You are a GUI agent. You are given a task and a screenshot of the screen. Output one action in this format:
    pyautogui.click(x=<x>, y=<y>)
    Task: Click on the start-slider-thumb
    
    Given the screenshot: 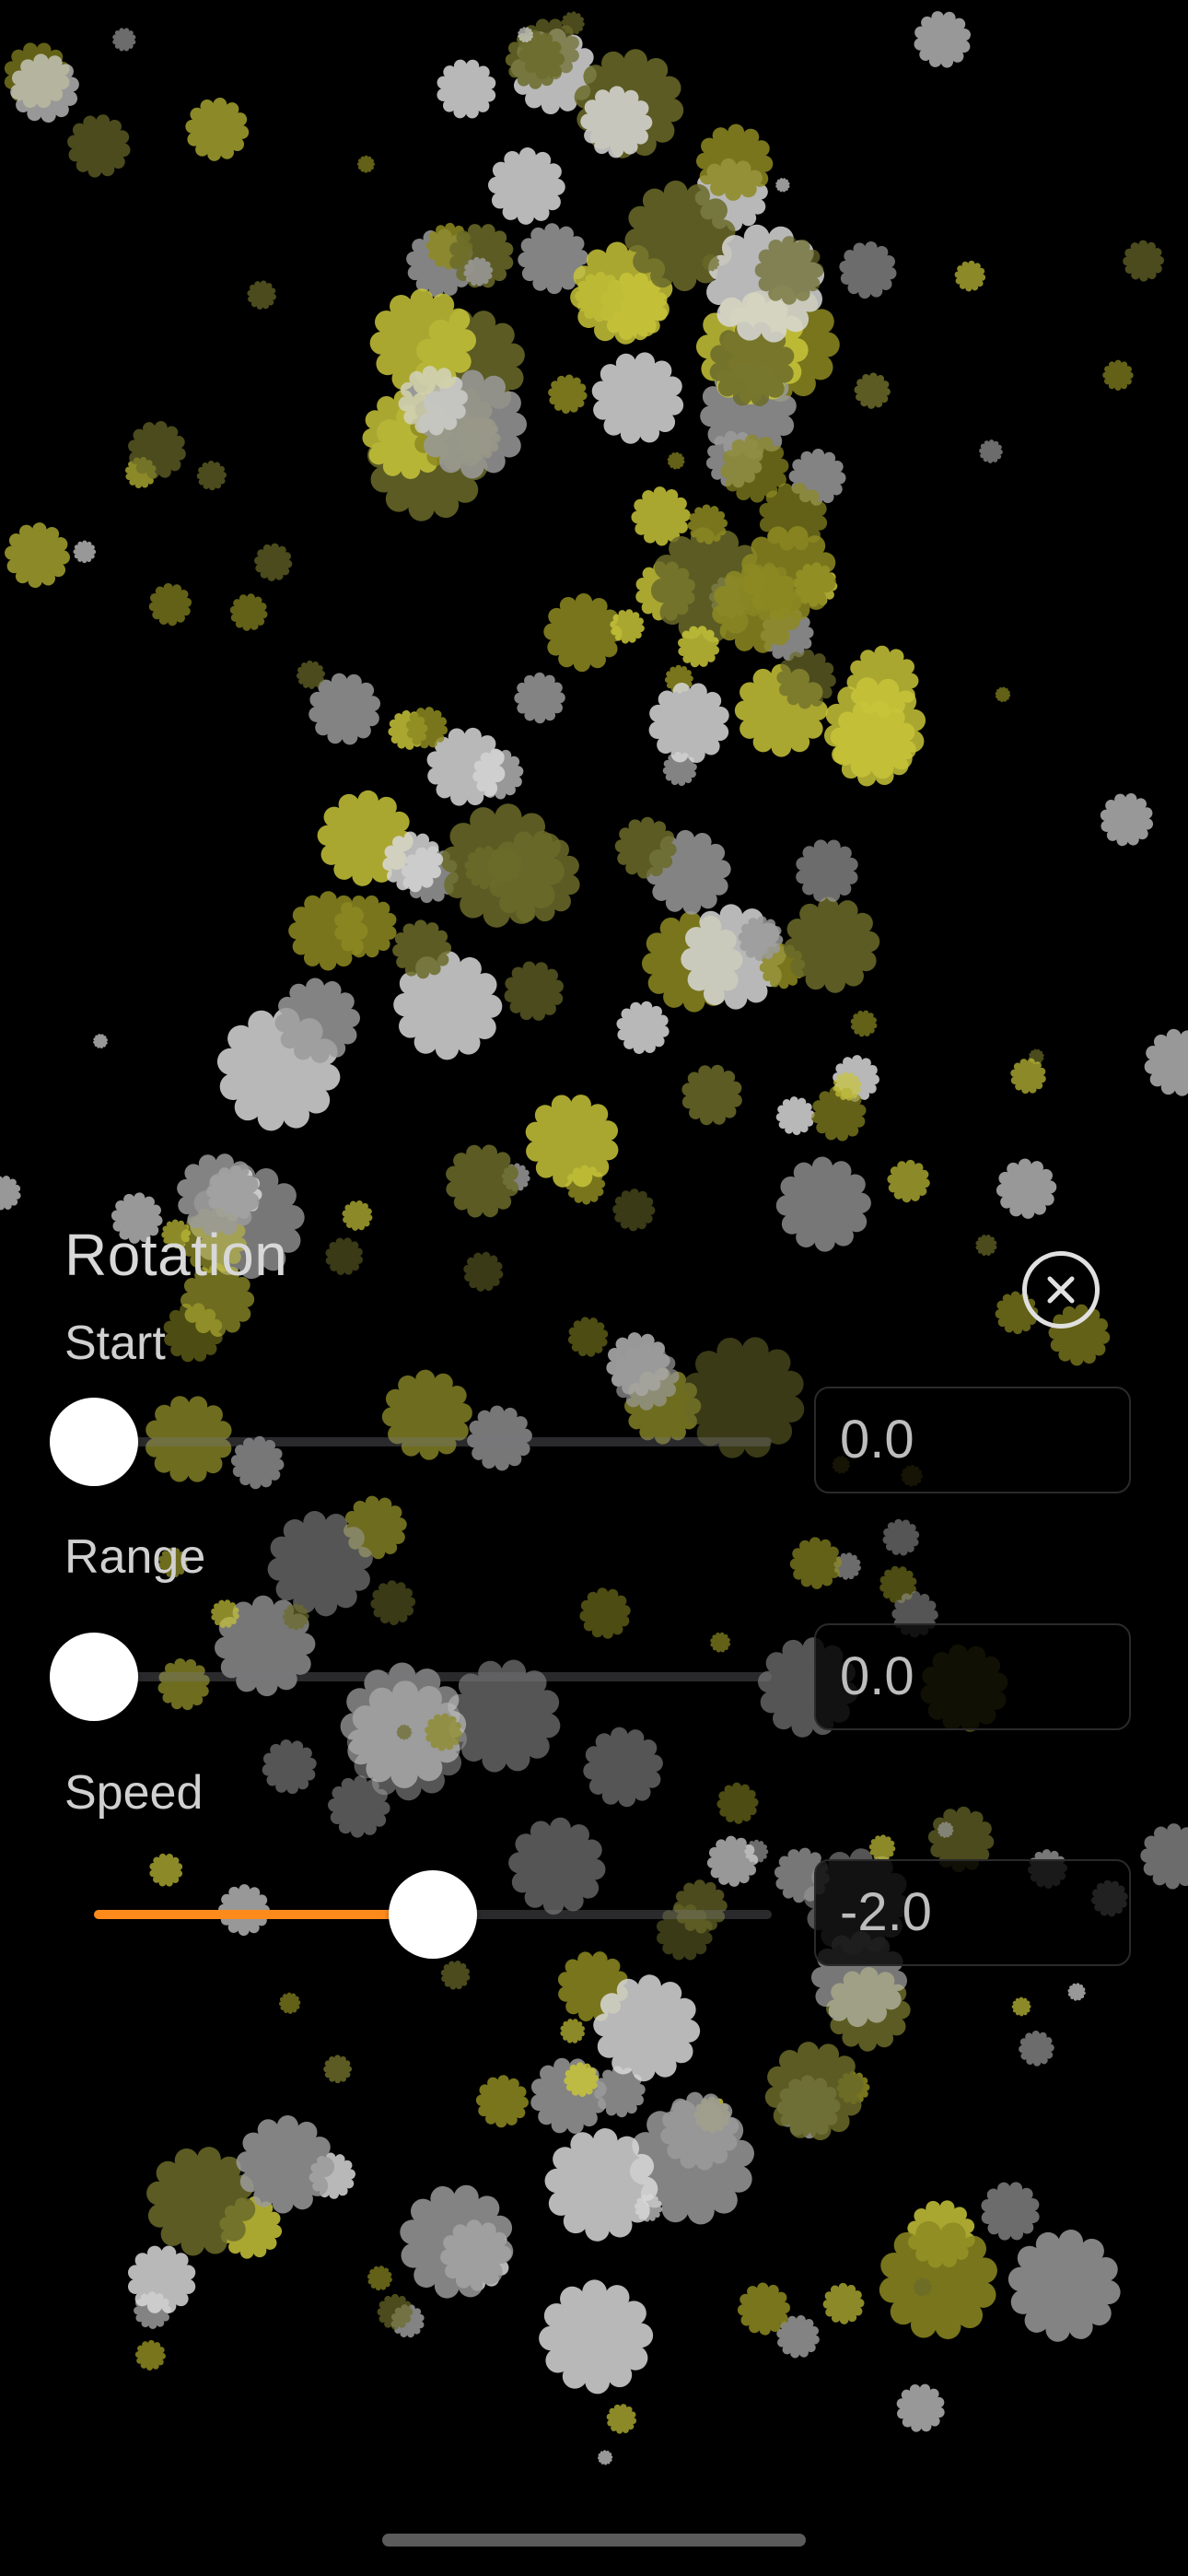 What is the action you would take?
    pyautogui.click(x=94, y=1442)
    